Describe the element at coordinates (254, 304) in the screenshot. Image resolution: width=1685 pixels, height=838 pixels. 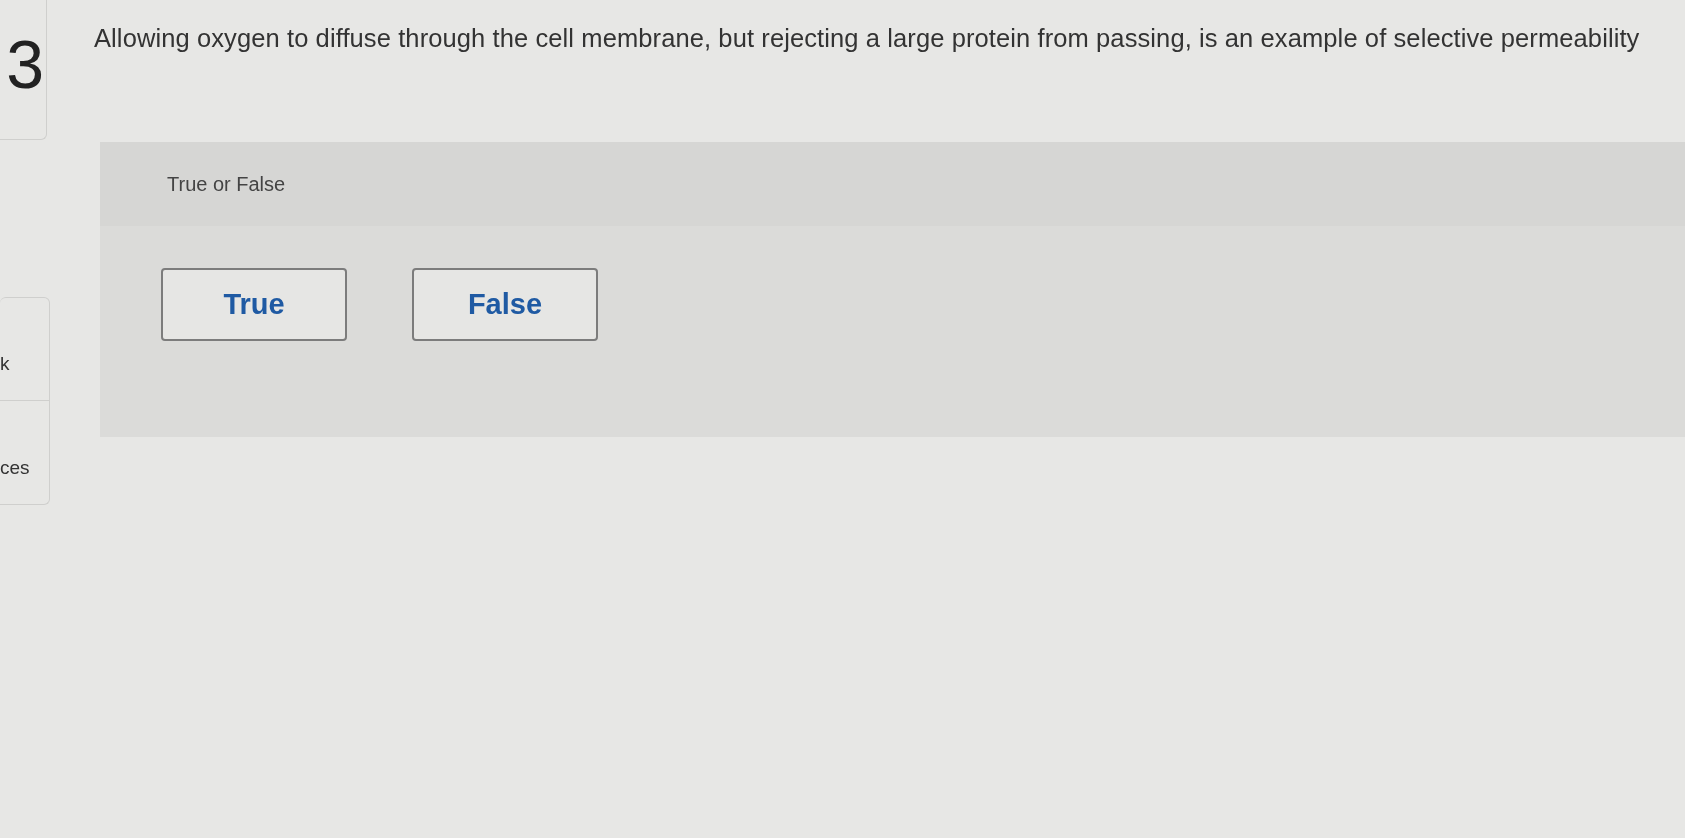
I see `answer-option-button: True` at that location.